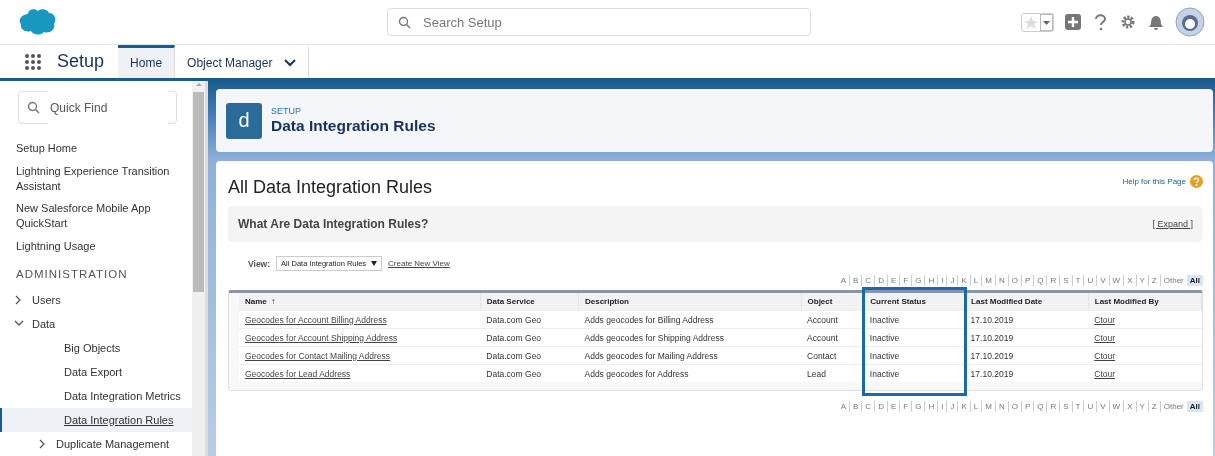  What do you see at coordinates (360, 302) in the screenshot?
I see `column-header: Name ↑` at bounding box center [360, 302].